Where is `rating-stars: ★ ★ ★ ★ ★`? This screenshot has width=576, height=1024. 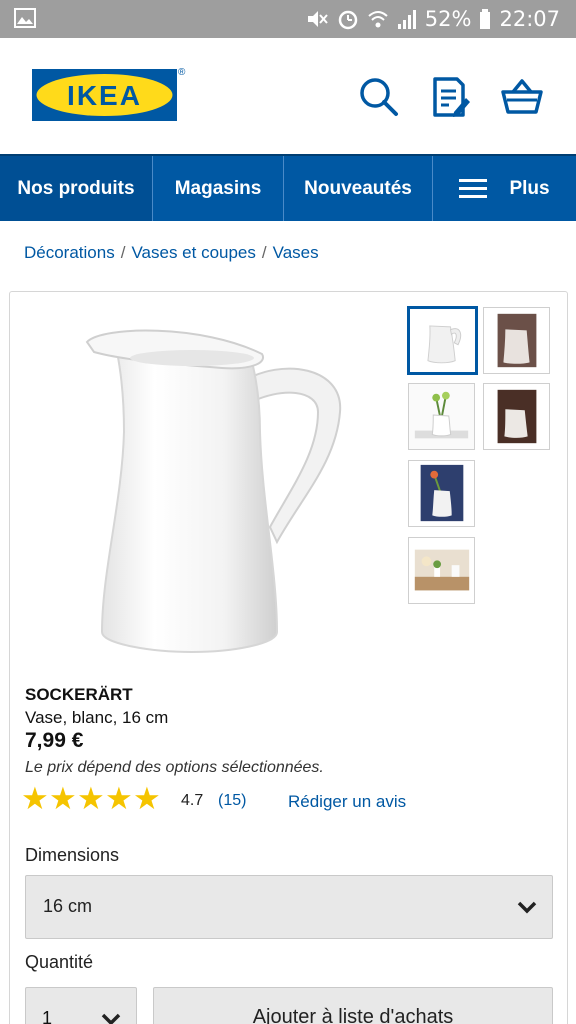 rating-stars: ★ ★ ★ ★ ★ is located at coordinates (91, 799).